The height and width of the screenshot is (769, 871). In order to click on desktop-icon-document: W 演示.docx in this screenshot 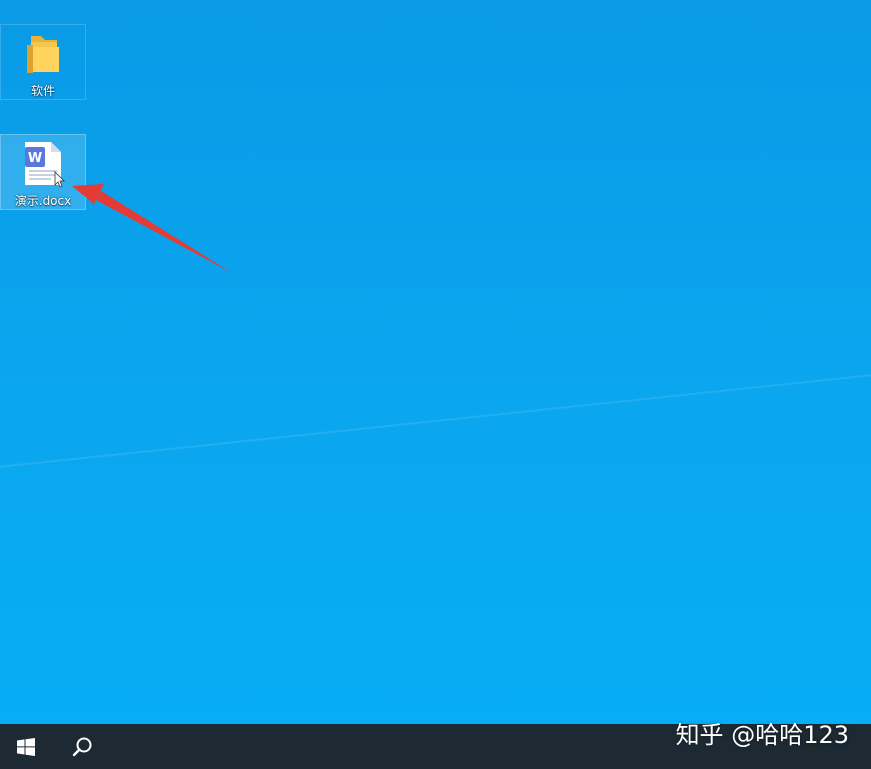, I will do `click(43, 172)`.